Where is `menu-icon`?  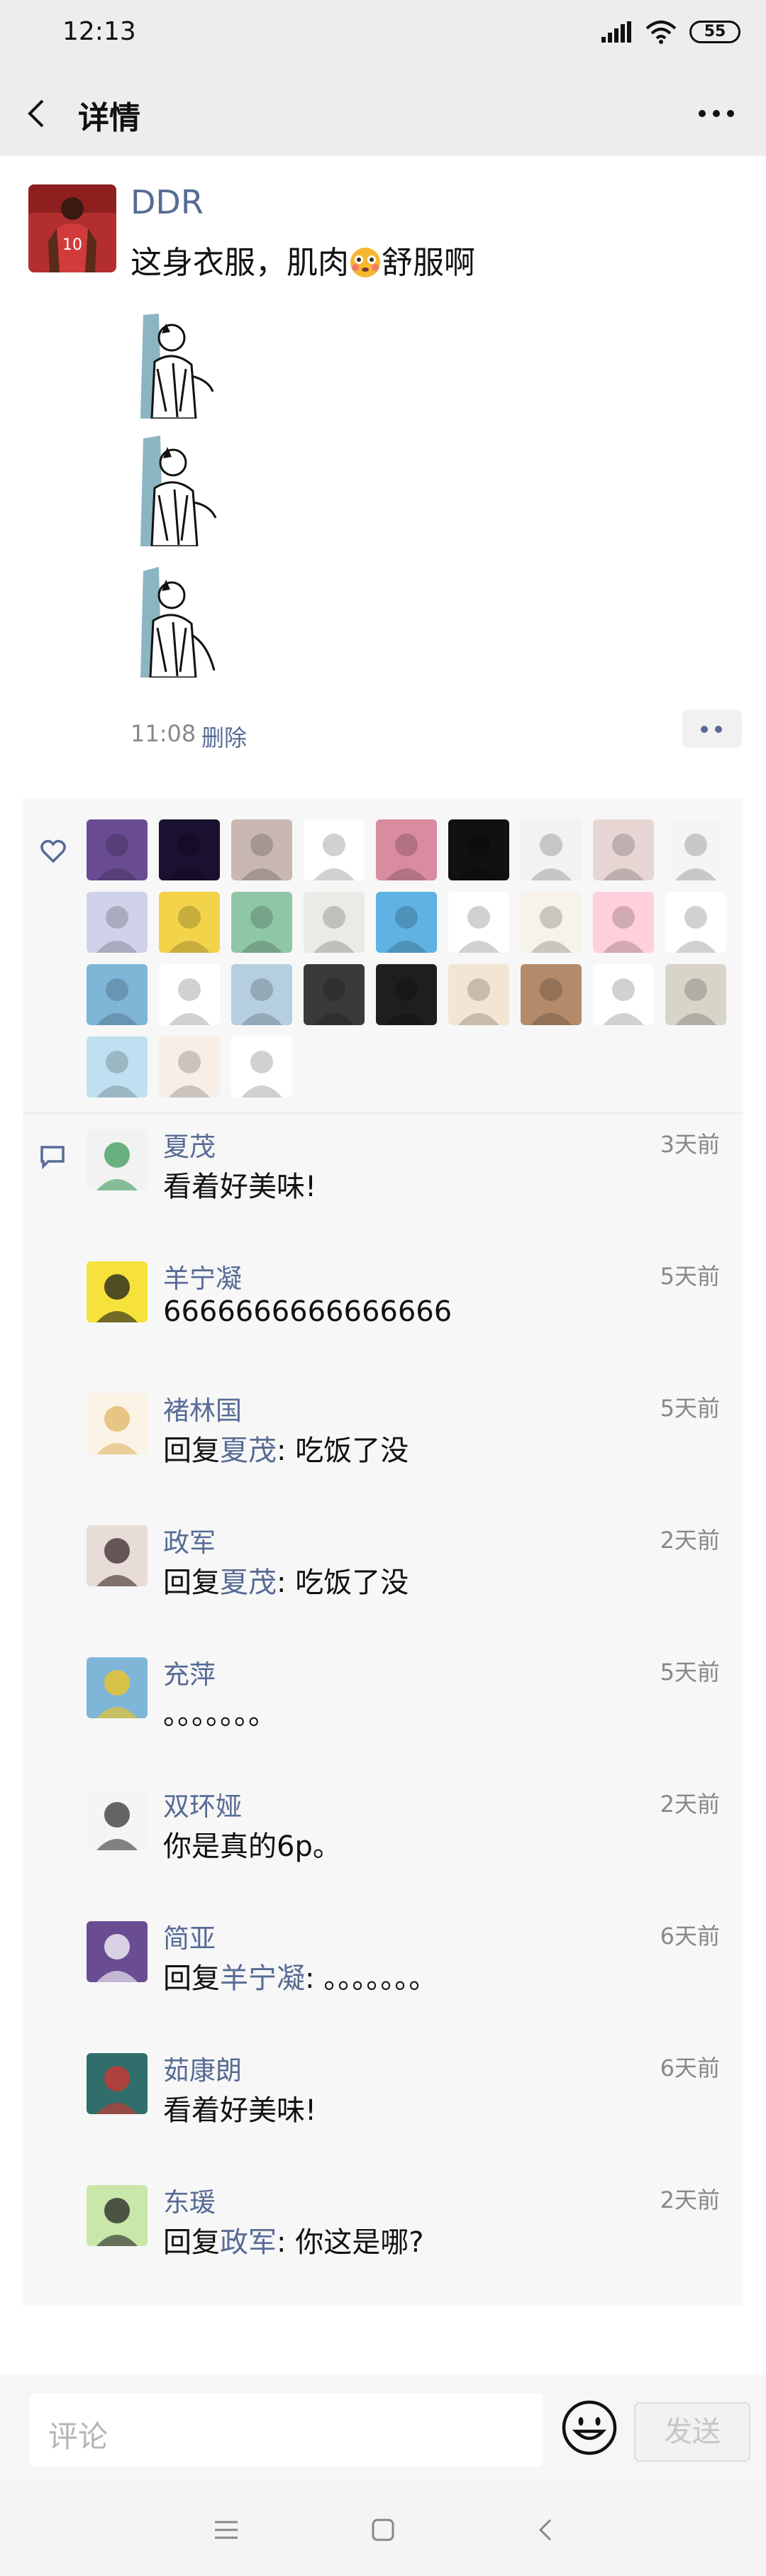 menu-icon is located at coordinates (226, 2529).